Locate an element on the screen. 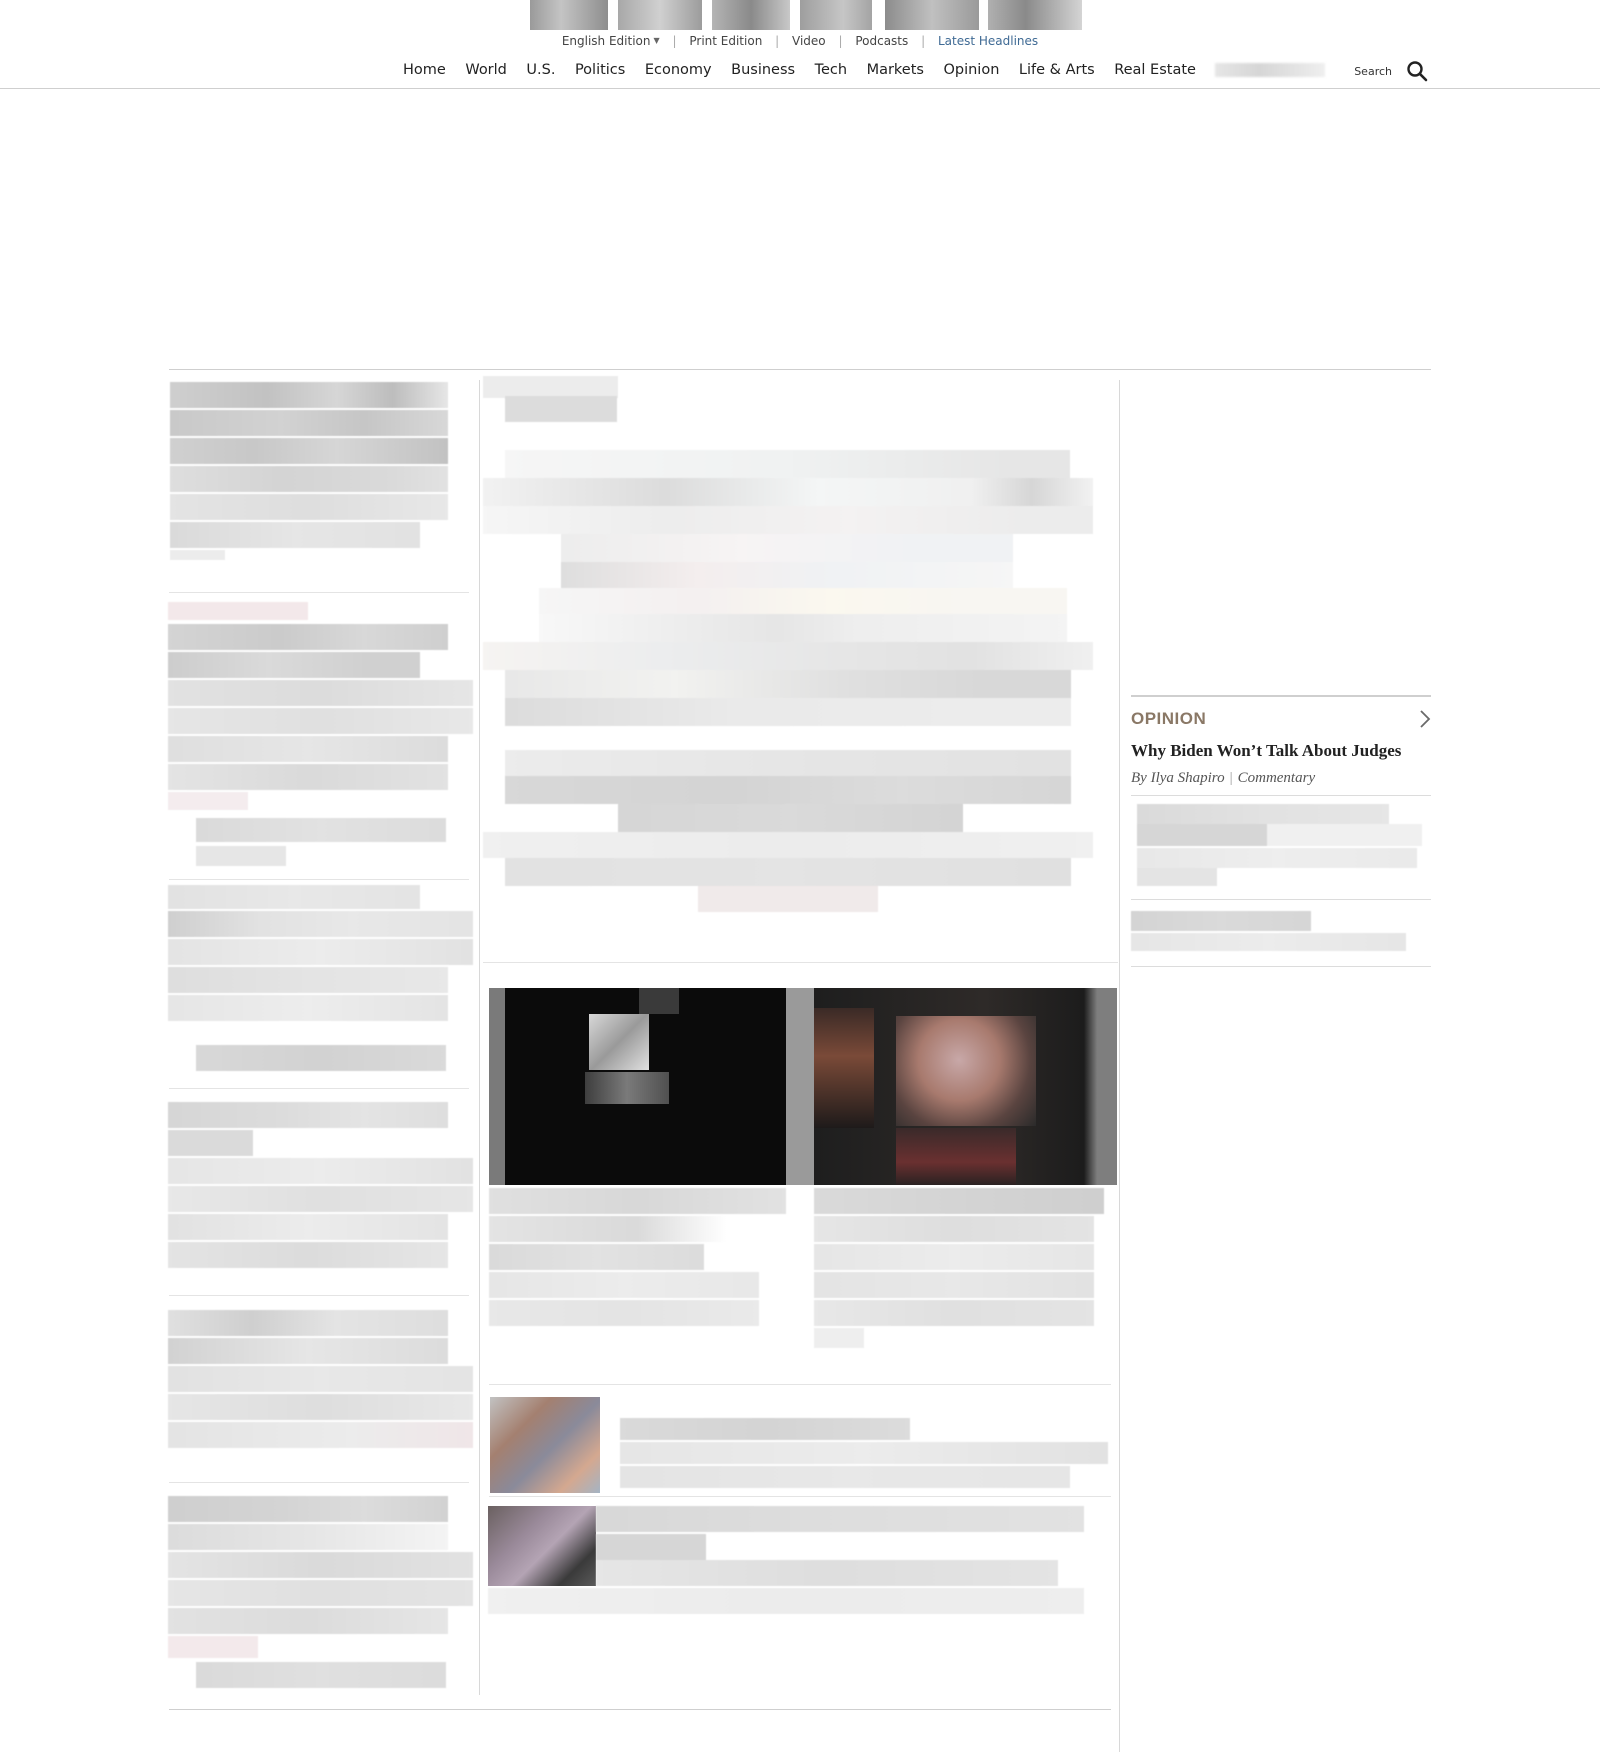 This screenshot has width=1600, height=1752. edition-label: English Edition is located at coordinates (606, 40).